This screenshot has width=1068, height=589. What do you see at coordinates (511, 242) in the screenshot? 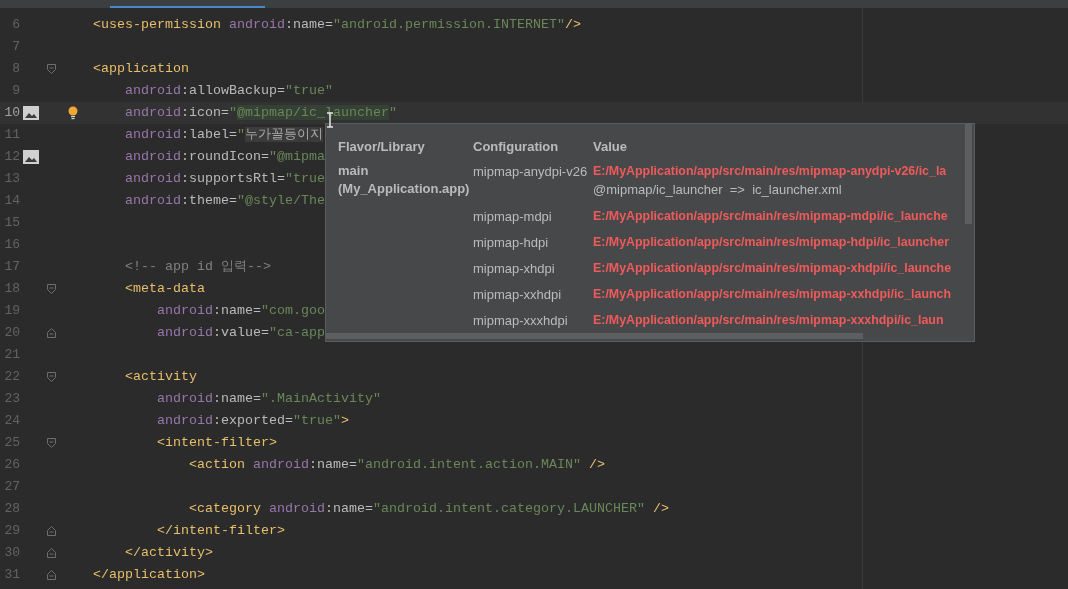
I see `configuration-cell: mipmap-hdpi` at bounding box center [511, 242].